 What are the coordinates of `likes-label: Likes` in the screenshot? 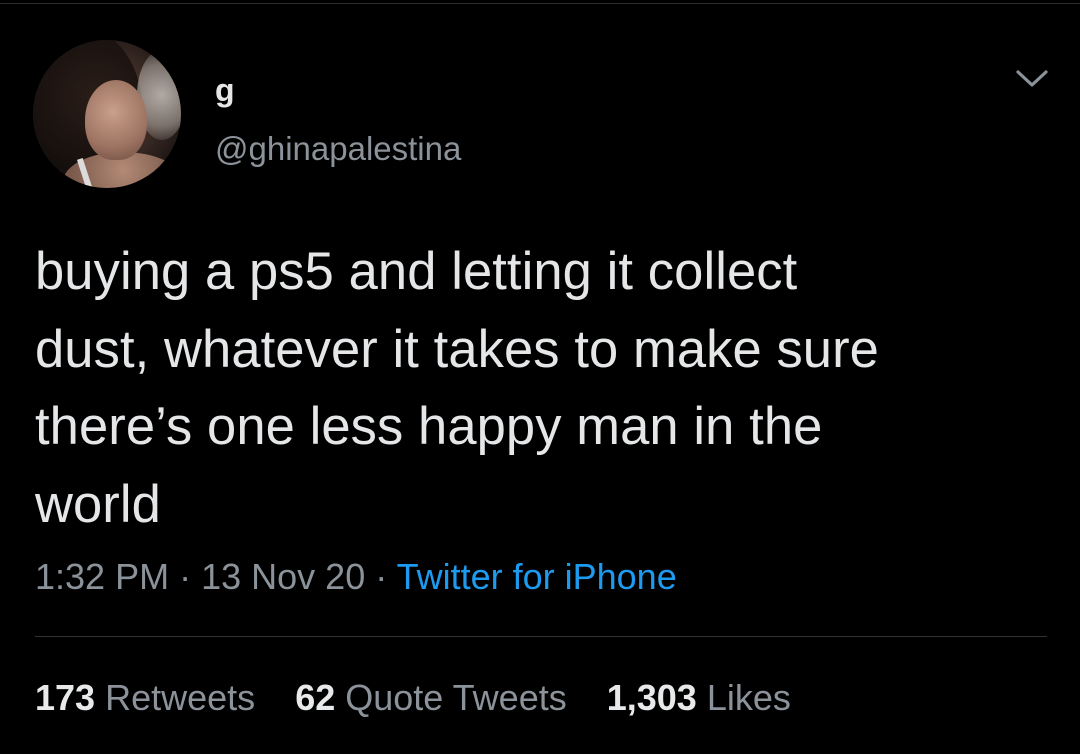 It's located at (748, 697).